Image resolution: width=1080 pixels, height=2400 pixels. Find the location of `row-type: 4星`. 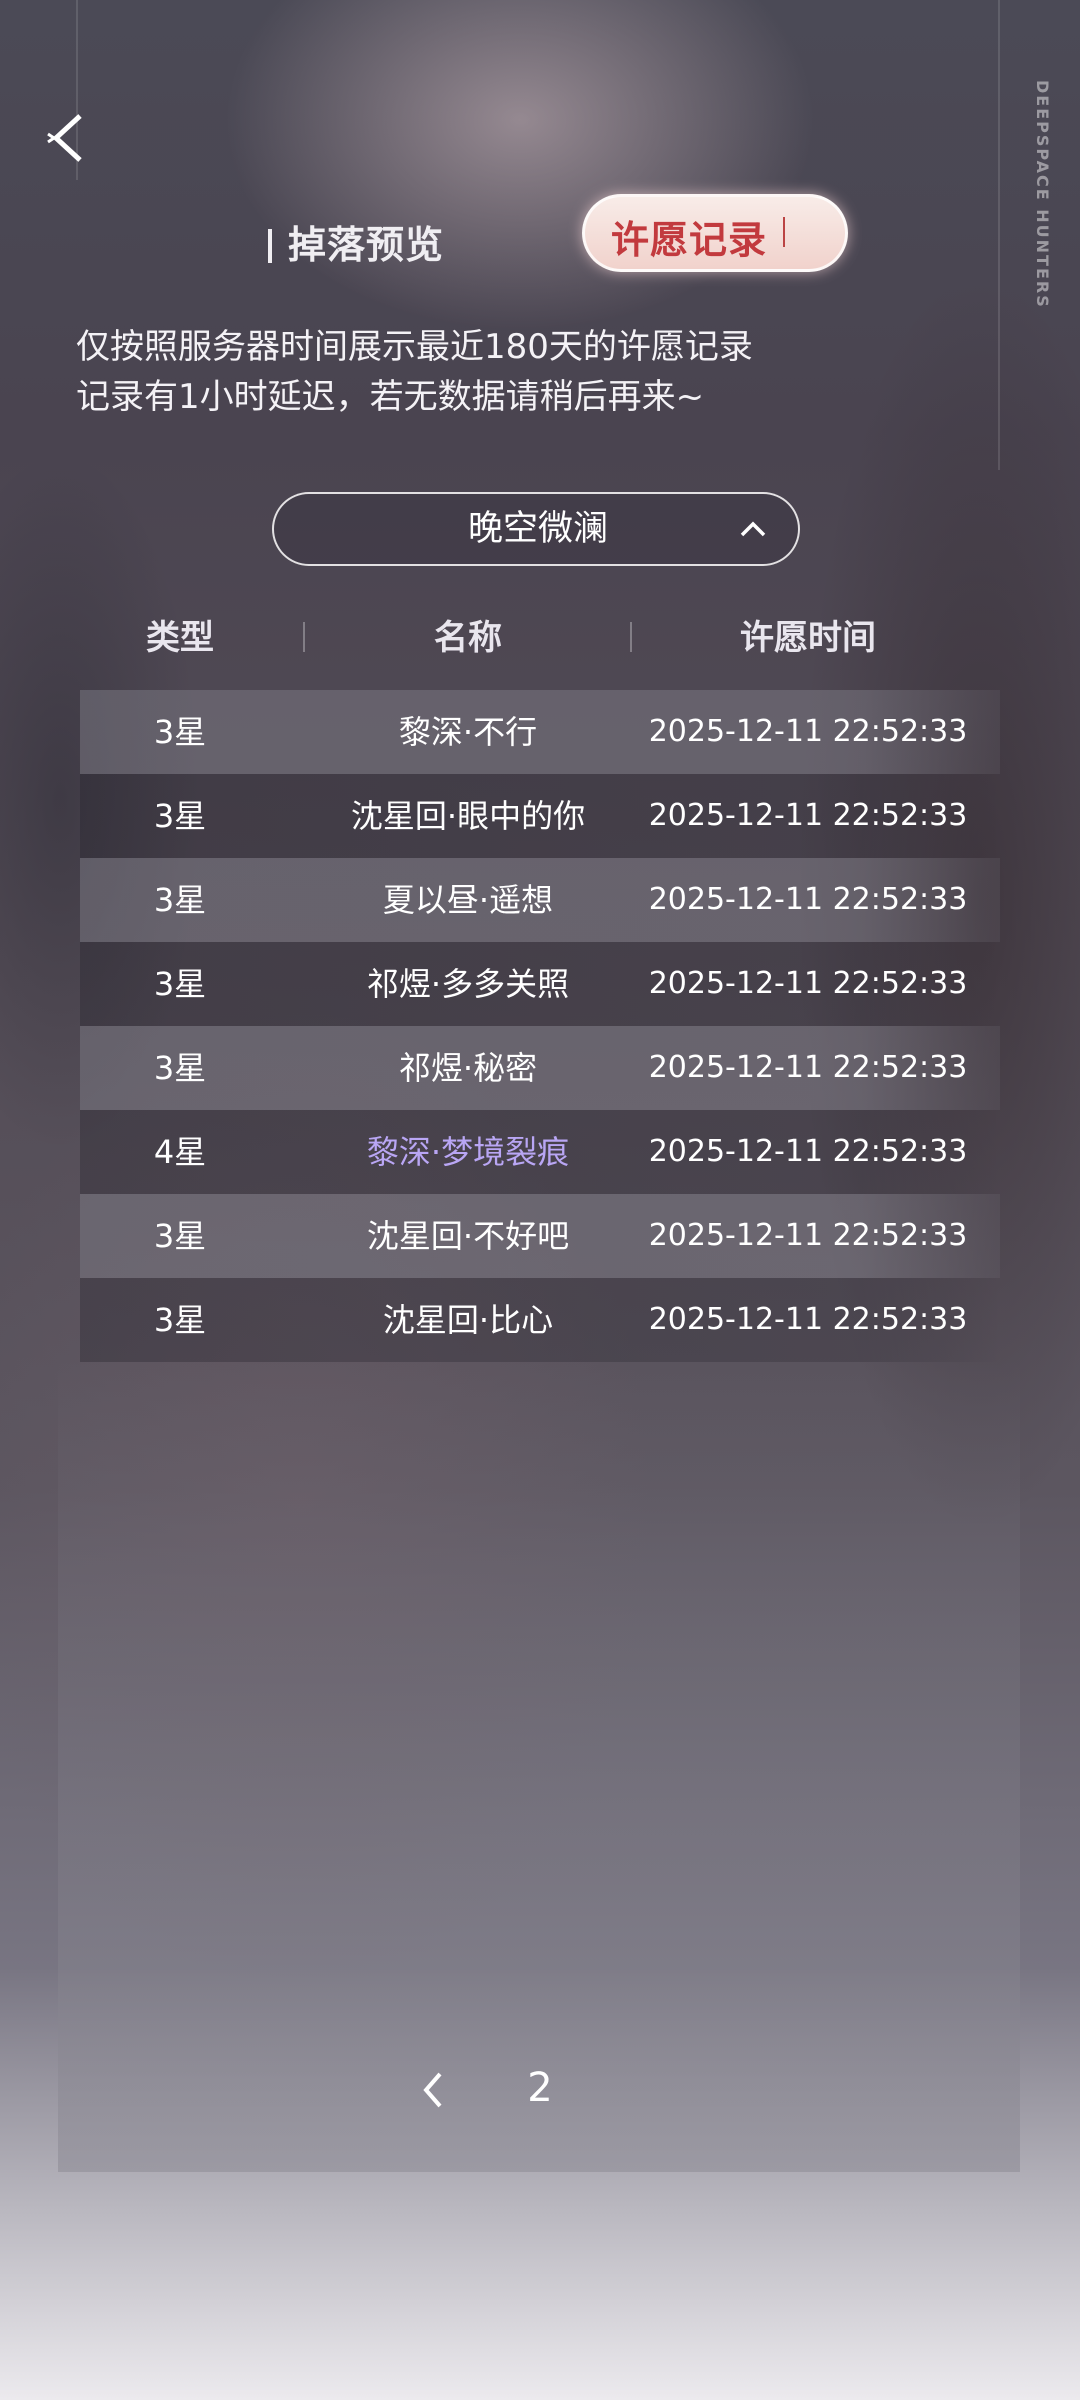

row-type: 4星 is located at coordinates (180, 1152).